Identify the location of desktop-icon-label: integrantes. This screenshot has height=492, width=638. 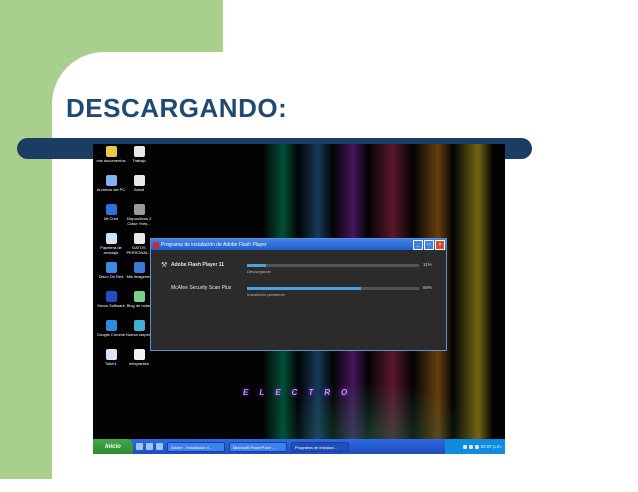
(139, 363).